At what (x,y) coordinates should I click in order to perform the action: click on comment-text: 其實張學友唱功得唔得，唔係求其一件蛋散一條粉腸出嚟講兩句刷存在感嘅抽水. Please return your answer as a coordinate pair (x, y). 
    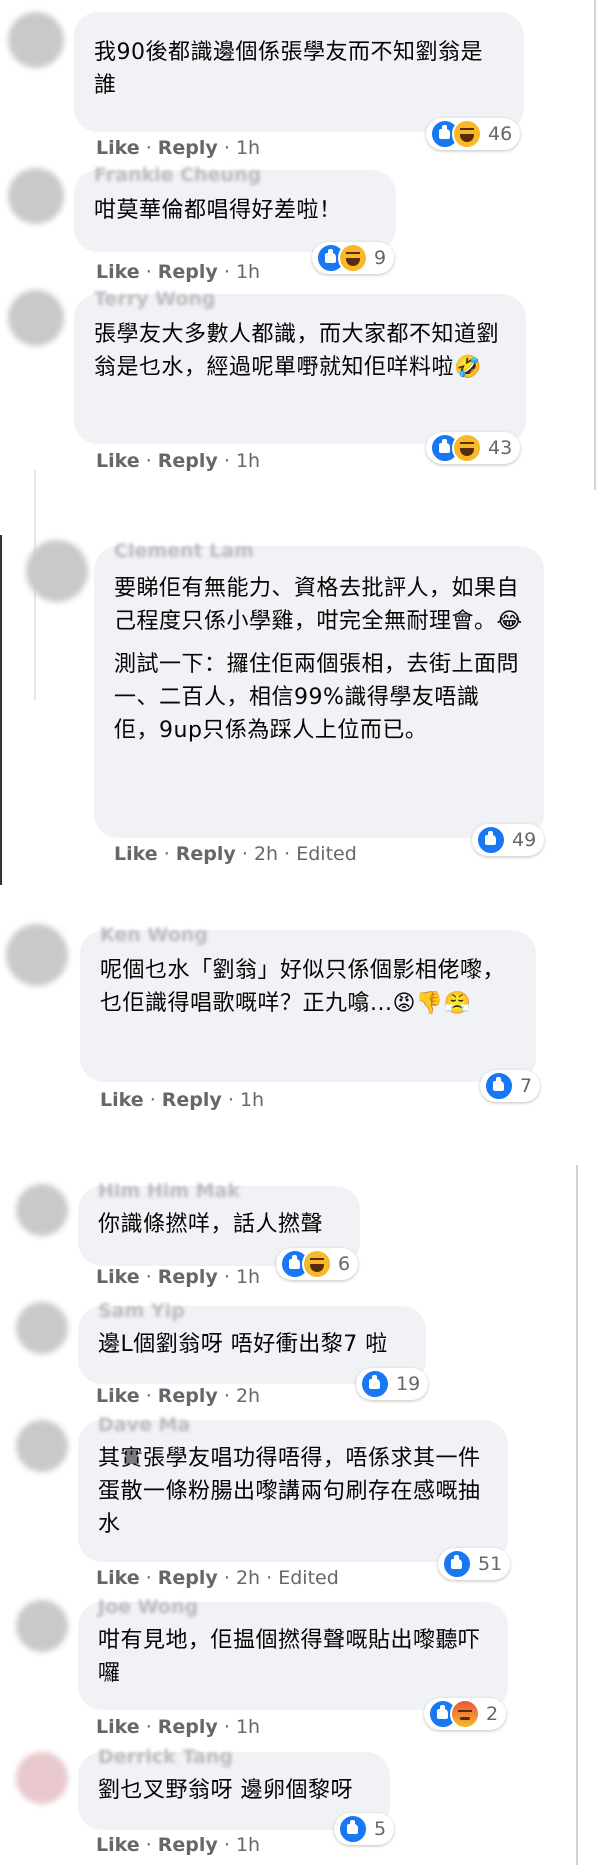
    Looking at the image, I should click on (289, 1491).